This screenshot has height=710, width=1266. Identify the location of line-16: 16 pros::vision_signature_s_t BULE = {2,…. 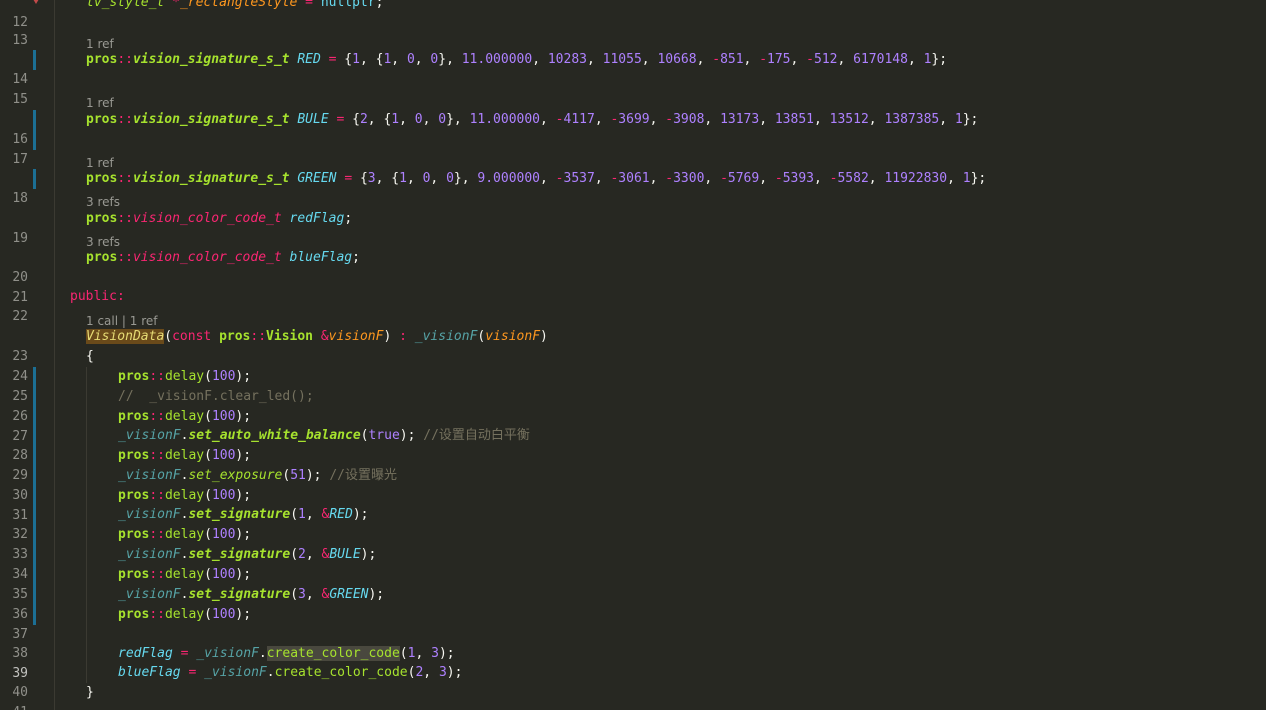
(633, 128).